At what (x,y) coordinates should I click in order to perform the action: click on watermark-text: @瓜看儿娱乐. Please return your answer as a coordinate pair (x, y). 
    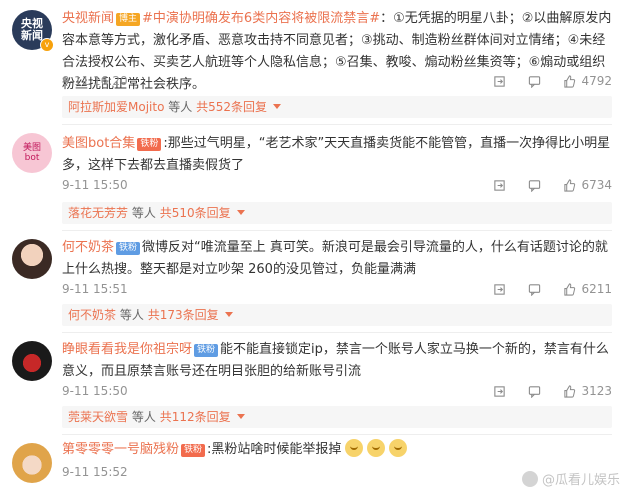
    Looking at the image, I should click on (580, 480).